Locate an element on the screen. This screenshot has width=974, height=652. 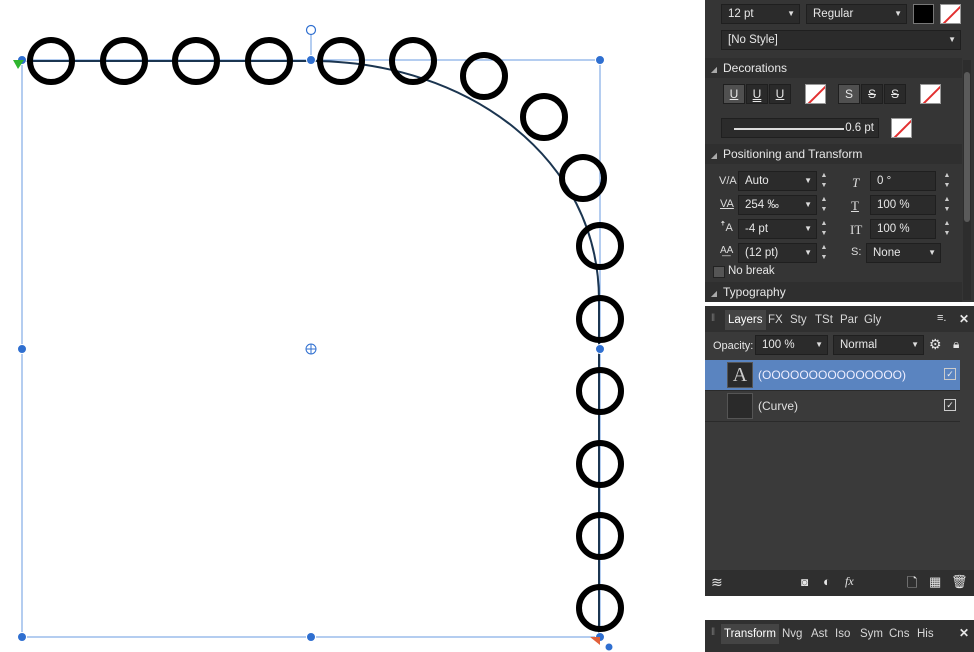
decoration-line-color-swatch is located at coordinates (901, 128).